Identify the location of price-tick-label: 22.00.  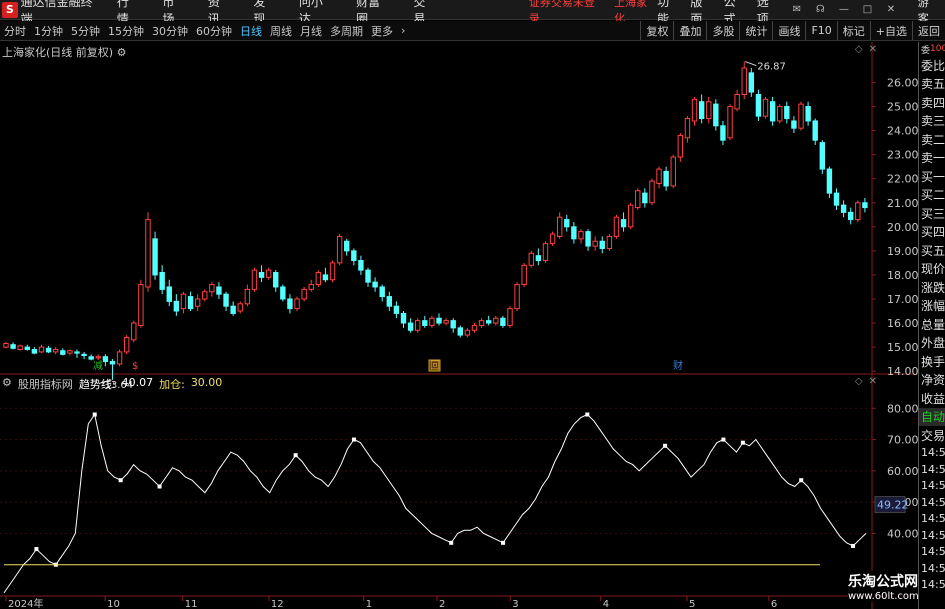
(902, 179).